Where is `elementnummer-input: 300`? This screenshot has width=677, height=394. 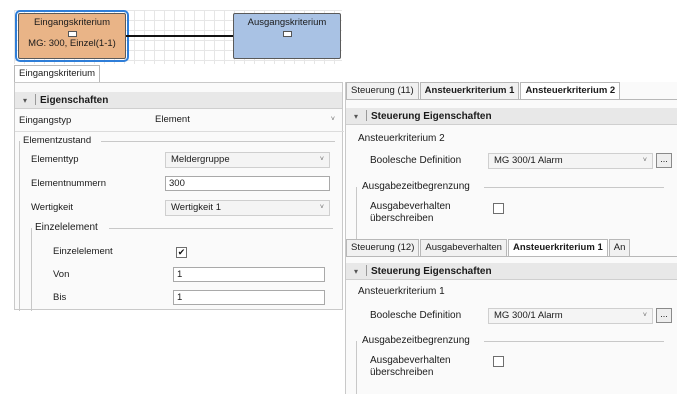
elementnummer-input: 300 is located at coordinates (247, 183).